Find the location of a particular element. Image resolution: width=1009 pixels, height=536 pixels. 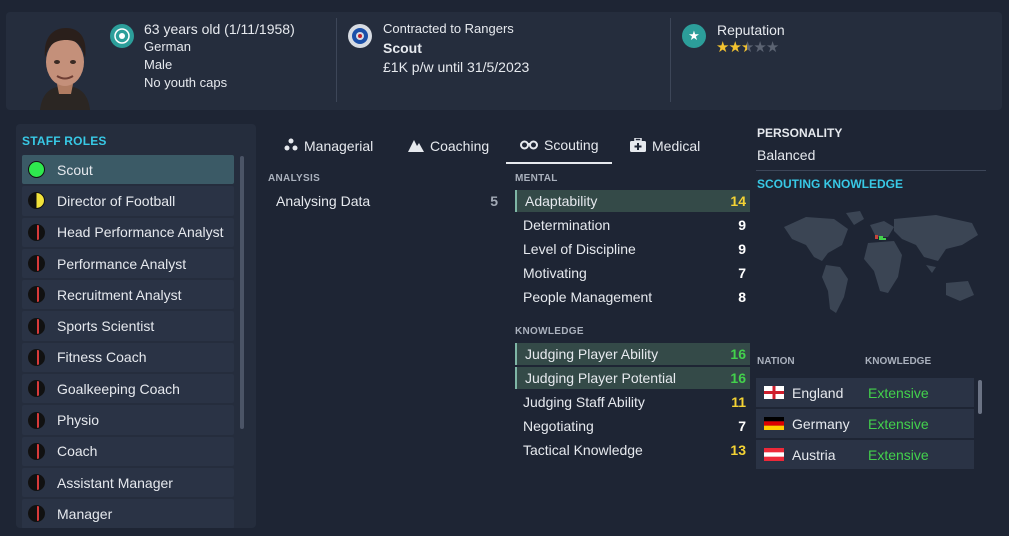

tab-label: Coaching is located at coordinates (460, 146).